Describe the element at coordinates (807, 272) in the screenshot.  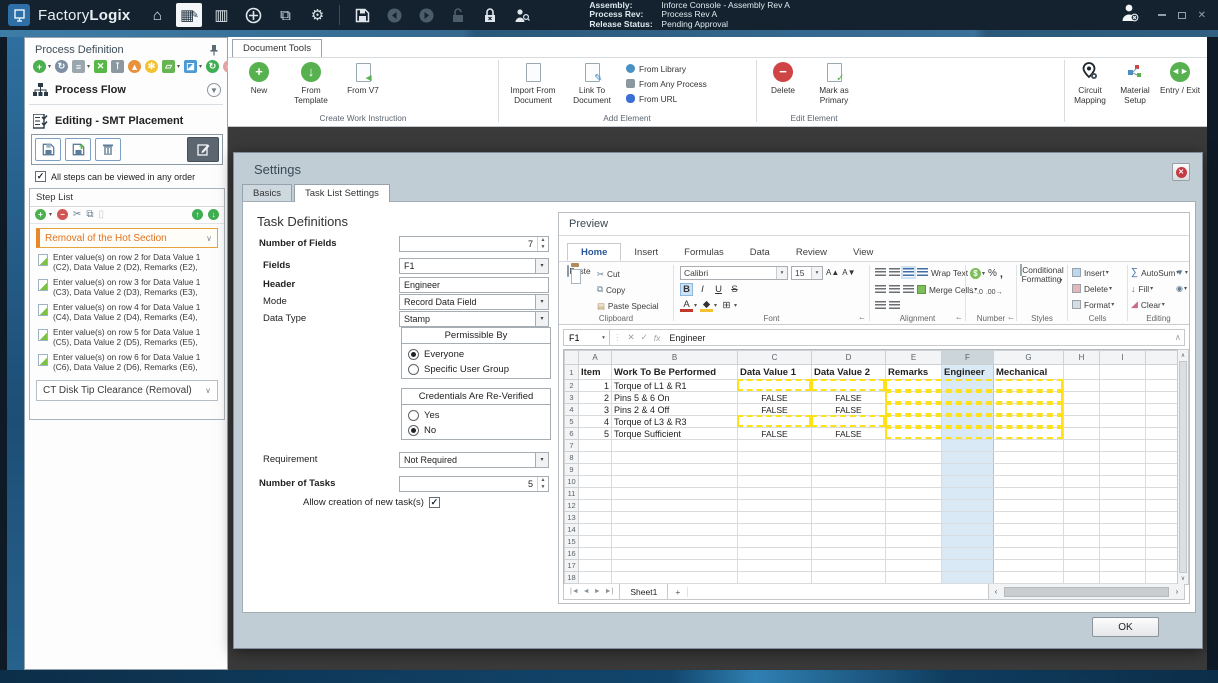
I see `font-size-select: 15 ▾` at that location.